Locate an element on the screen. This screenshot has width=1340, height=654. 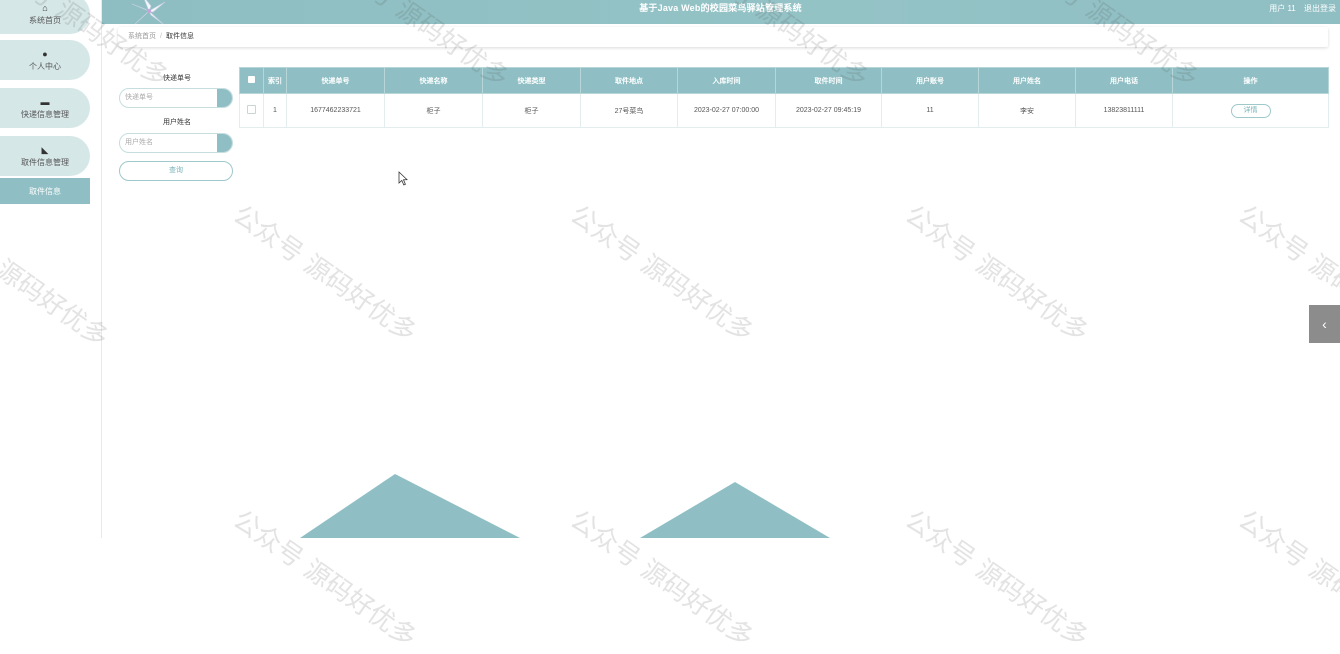
table-cell: 1677462233721 is located at coordinates (335, 110).